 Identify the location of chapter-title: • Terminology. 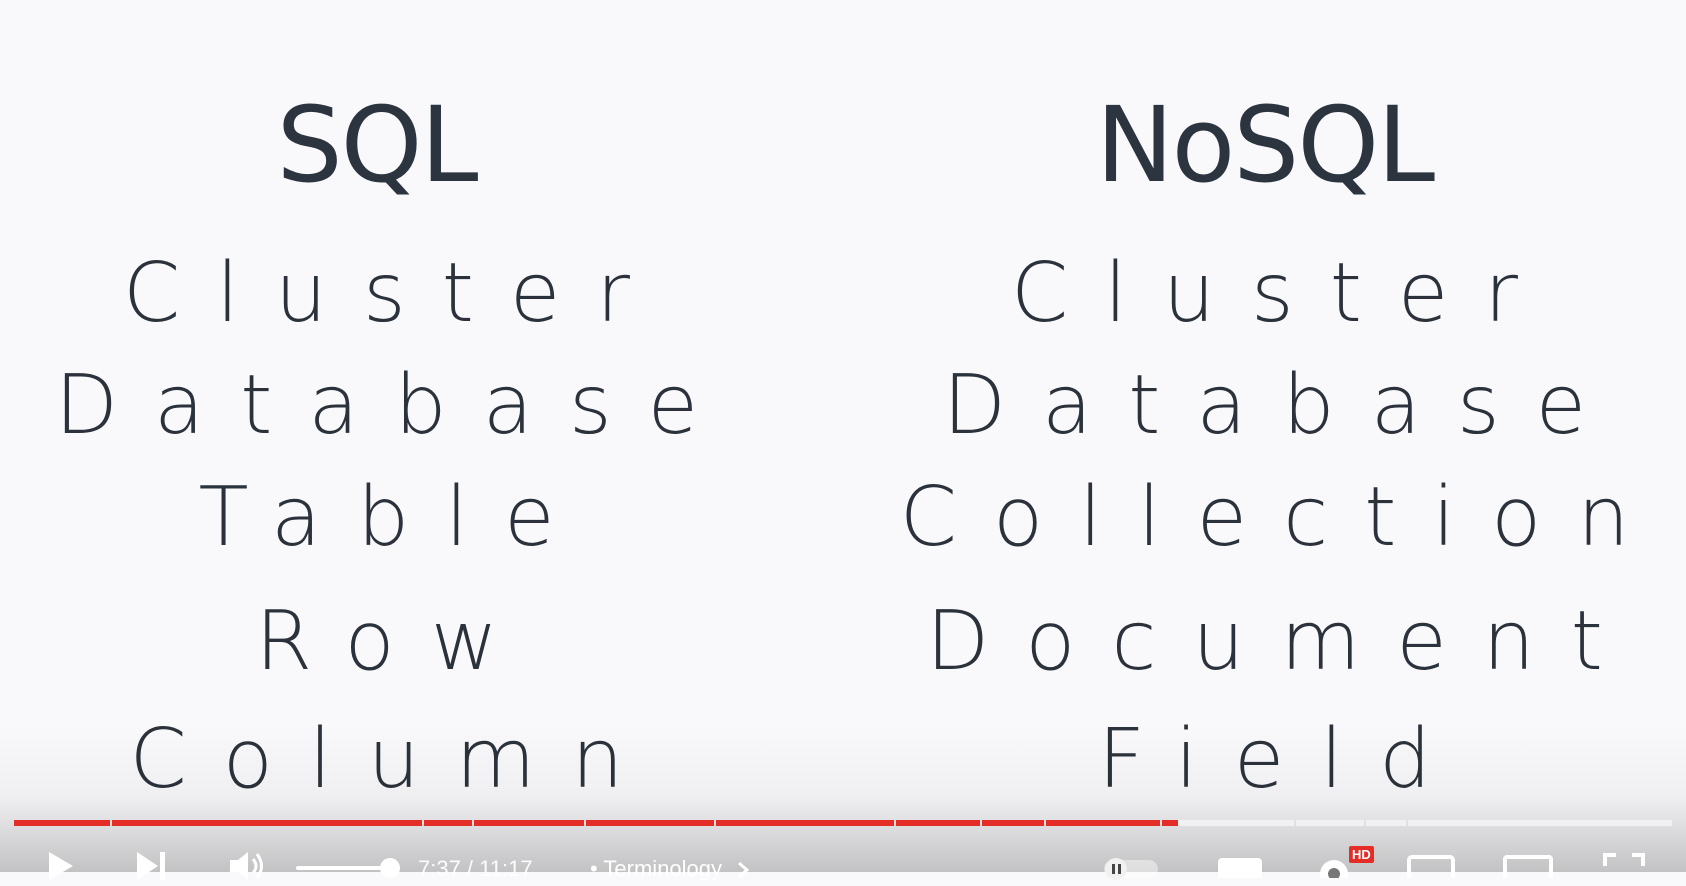
(670, 869).